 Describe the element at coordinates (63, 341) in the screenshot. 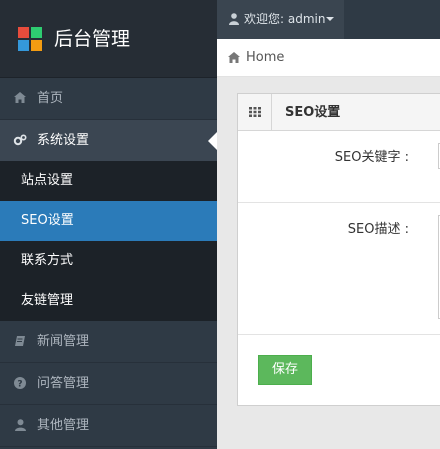

I see `sidebar-item-label: 新闻管理` at that location.